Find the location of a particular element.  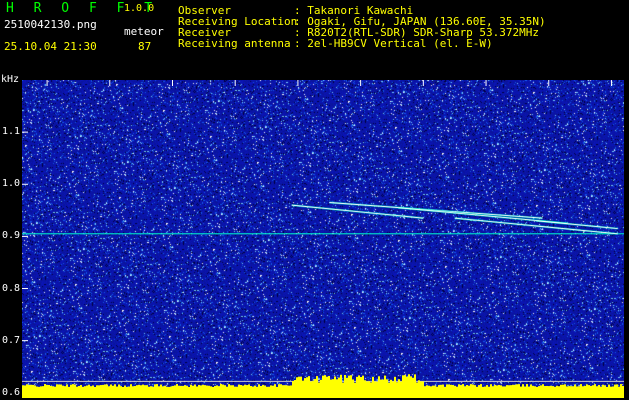

y-tick-label: 0.6 is located at coordinates (11, 392).